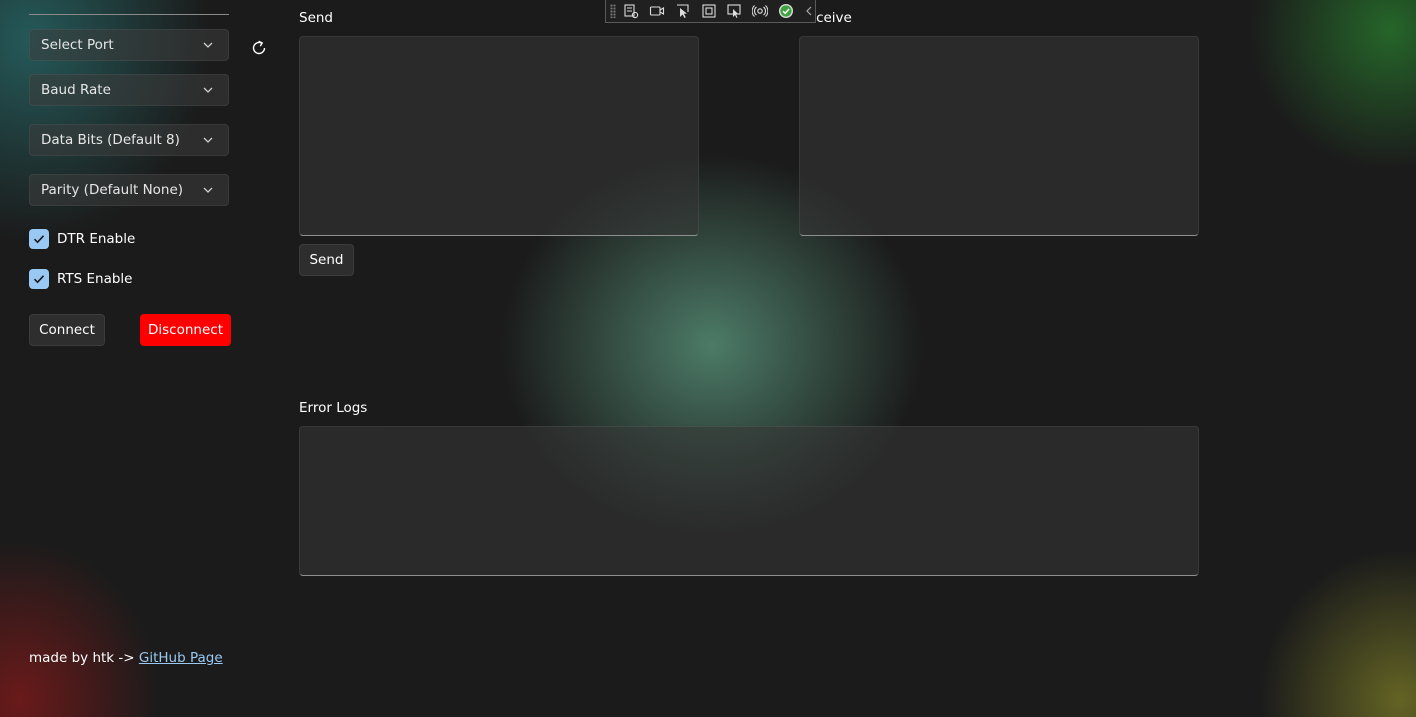 The height and width of the screenshot is (717, 1416). I want to click on select-port-combo: Select Port, so click(129, 45).